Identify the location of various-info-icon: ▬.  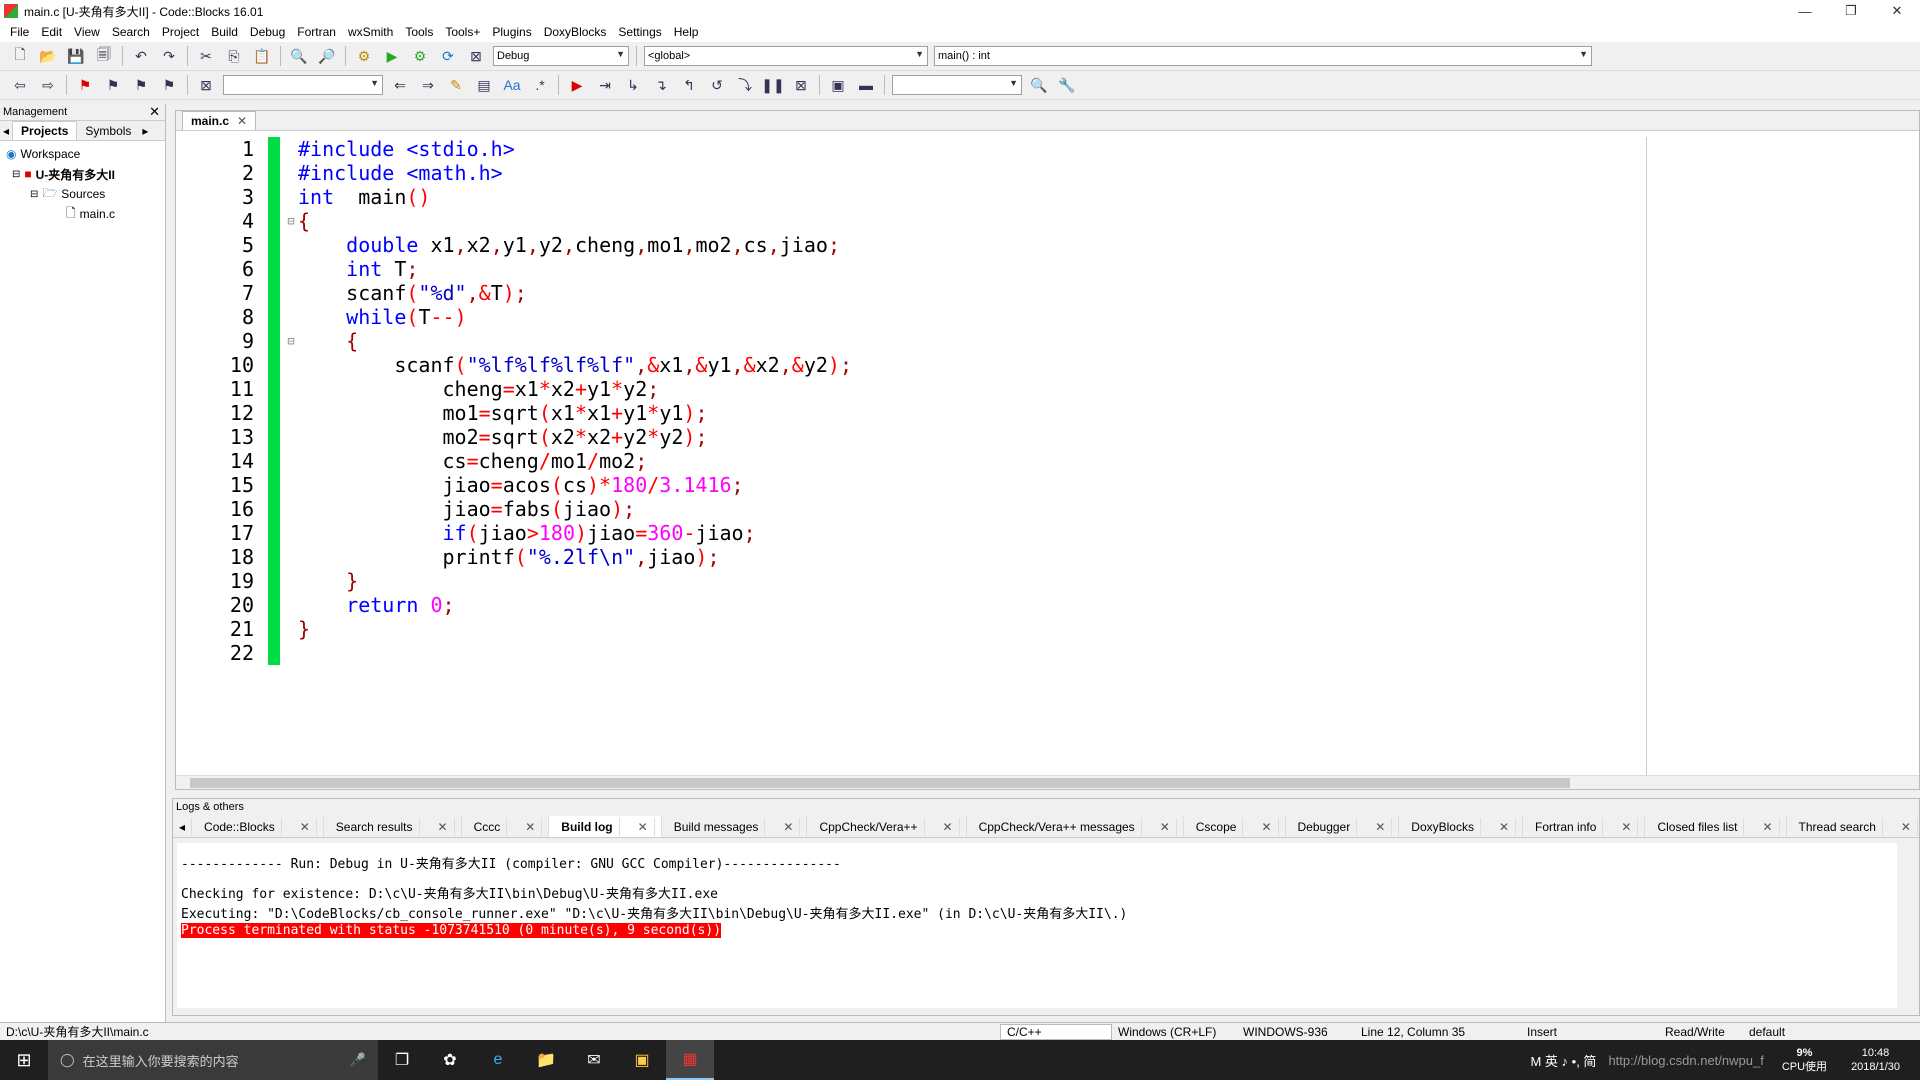
(866, 85).